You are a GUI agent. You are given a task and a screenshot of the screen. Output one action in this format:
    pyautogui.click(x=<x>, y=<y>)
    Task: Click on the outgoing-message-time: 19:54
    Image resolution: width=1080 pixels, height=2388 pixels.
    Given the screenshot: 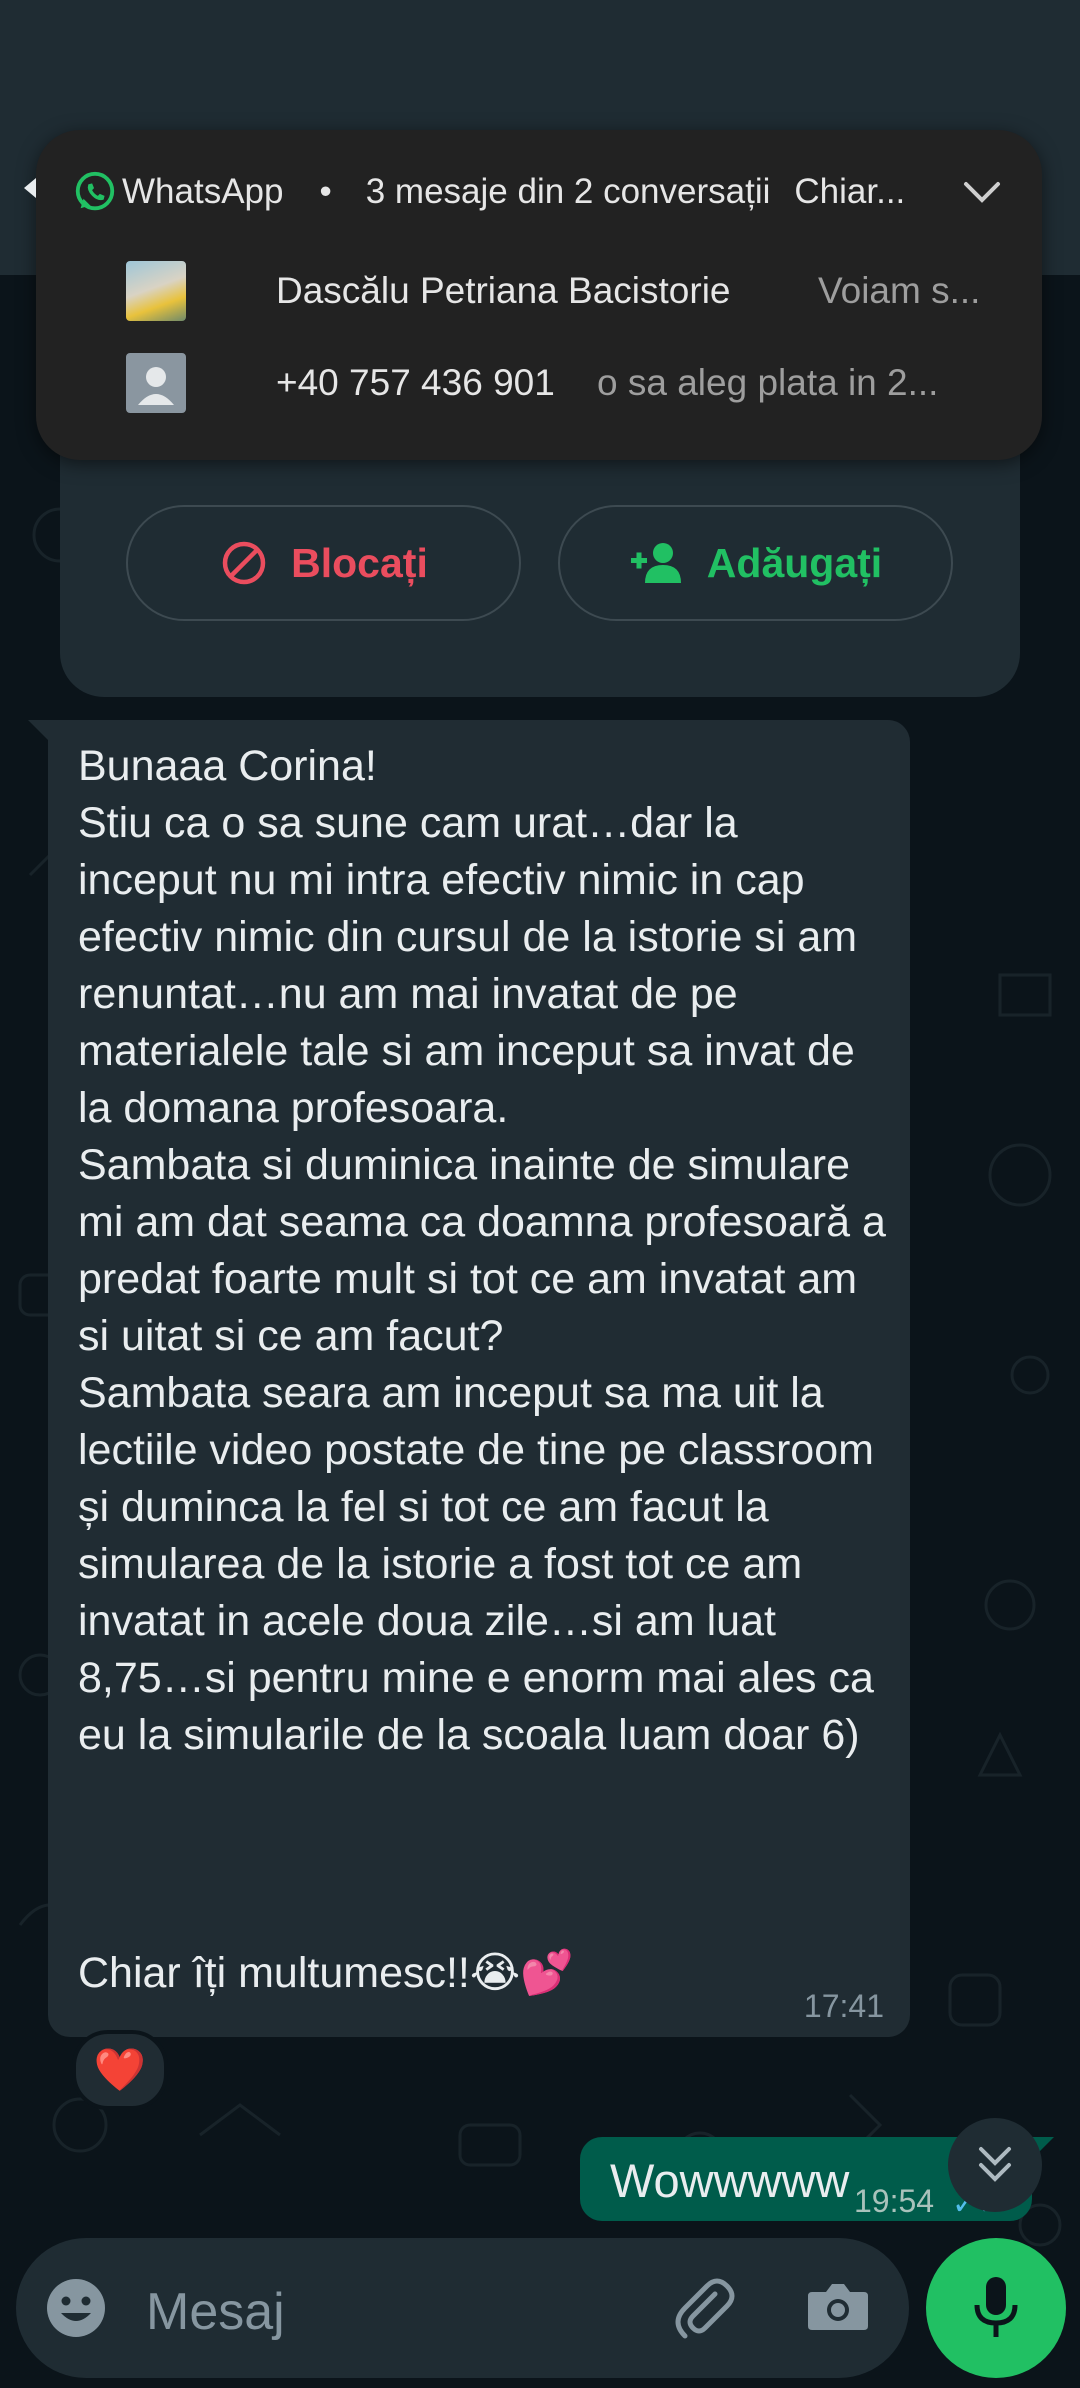 What is the action you would take?
    pyautogui.click(x=894, y=2201)
    